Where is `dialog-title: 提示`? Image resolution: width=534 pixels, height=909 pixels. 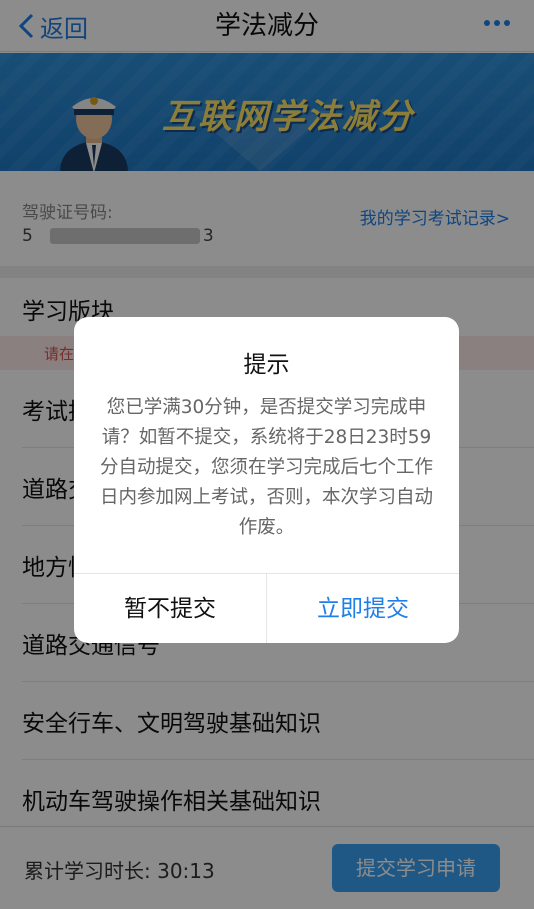 dialog-title: 提示 is located at coordinates (266, 365).